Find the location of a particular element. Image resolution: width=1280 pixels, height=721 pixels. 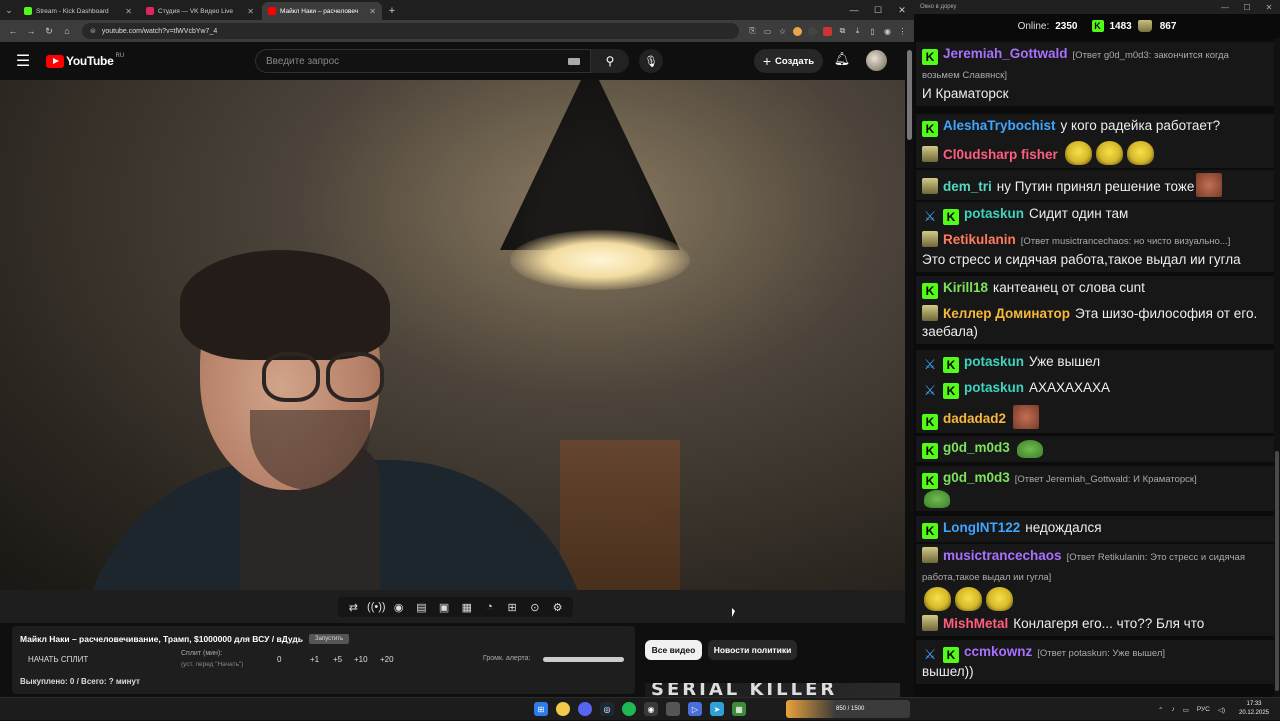

windows-start-icon: ⊞ is located at coordinates (541, 709).